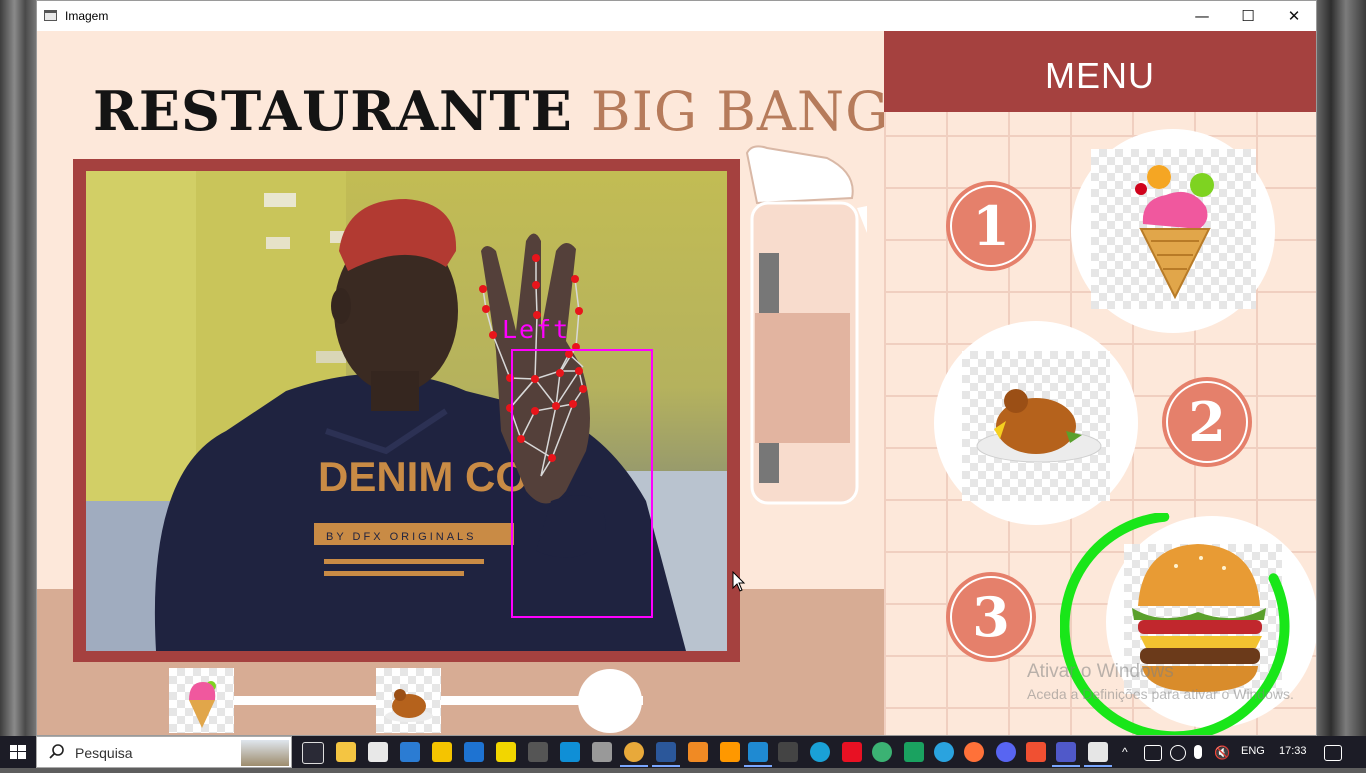 This screenshot has height=773, width=1366. Describe the element at coordinates (1202, 16) in the screenshot. I see `minimize-button: —` at that location.